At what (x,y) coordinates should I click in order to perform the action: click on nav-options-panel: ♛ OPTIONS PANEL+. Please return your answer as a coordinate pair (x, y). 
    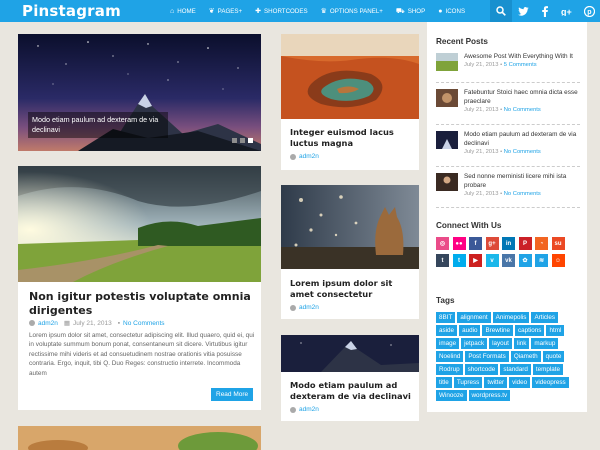
    Looking at the image, I should click on (352, 11).